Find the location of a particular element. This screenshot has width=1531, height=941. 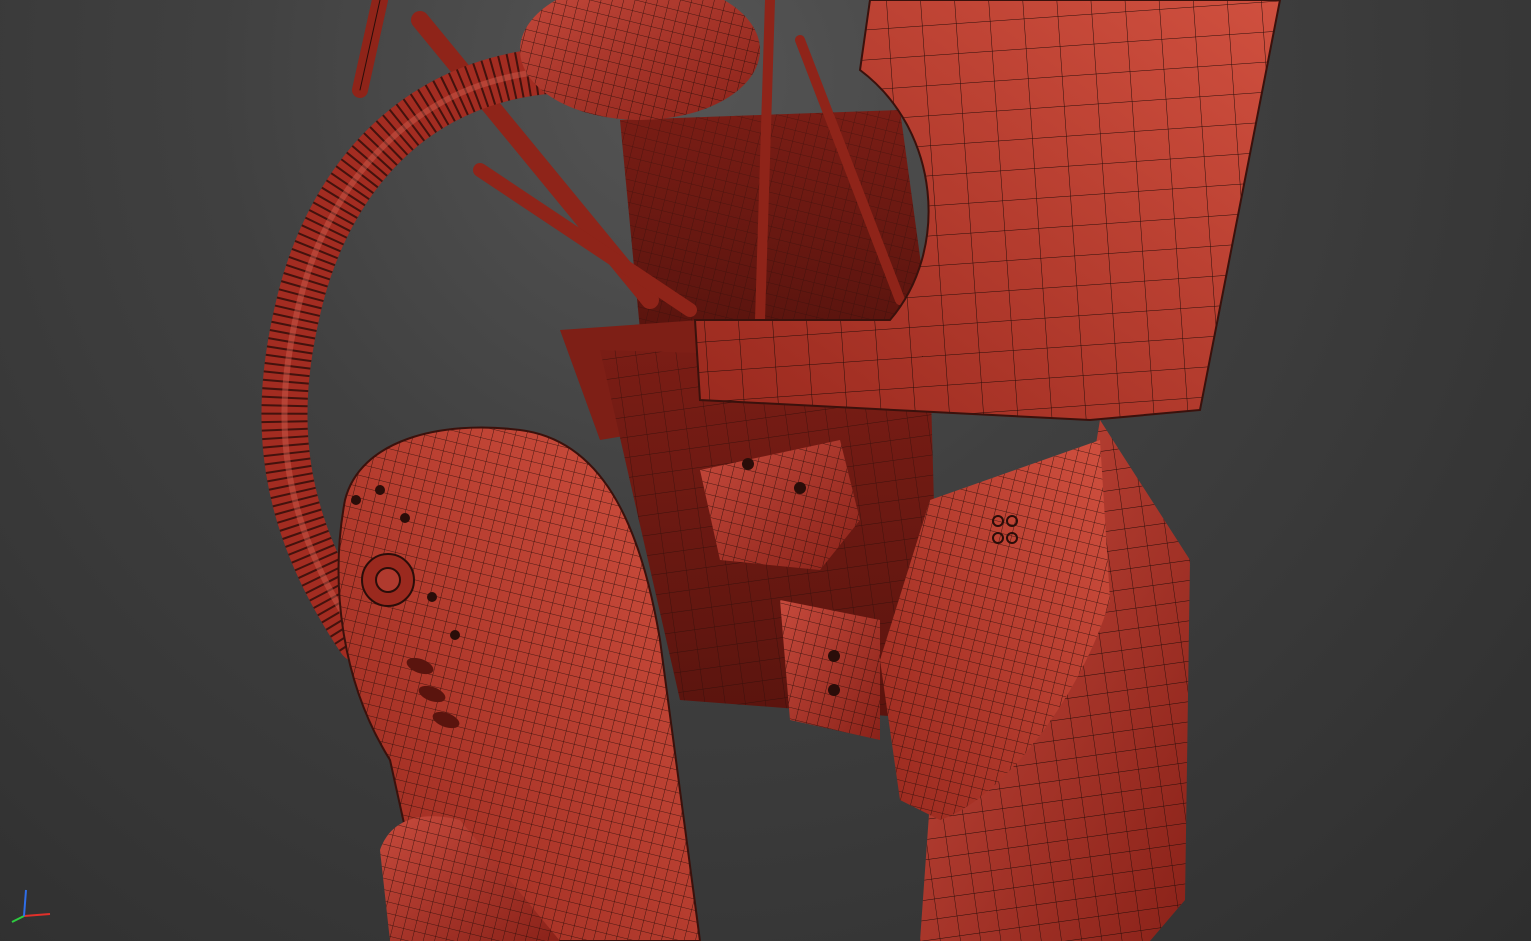

axis-z-line is located at coordinates (25, 903).